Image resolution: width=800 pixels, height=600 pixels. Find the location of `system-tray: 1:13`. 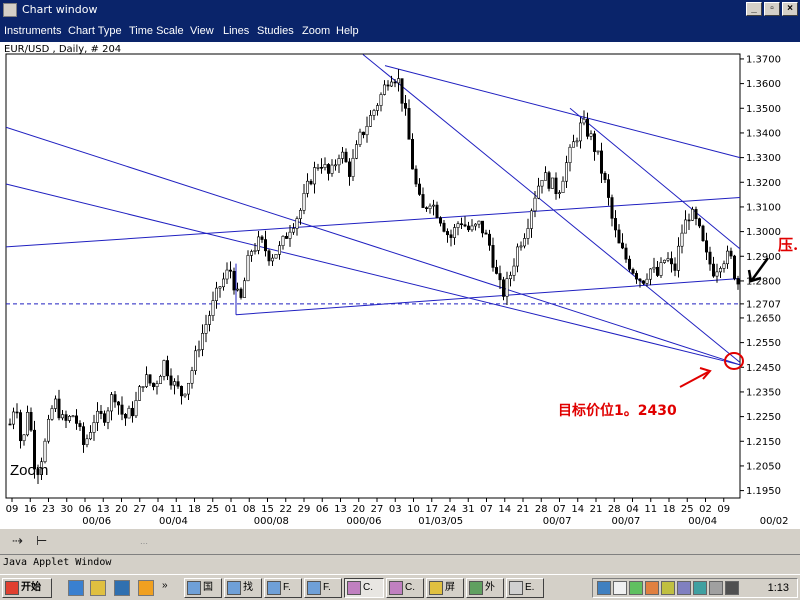

system-tray: 1:13 is located at coordinates (695, 588).